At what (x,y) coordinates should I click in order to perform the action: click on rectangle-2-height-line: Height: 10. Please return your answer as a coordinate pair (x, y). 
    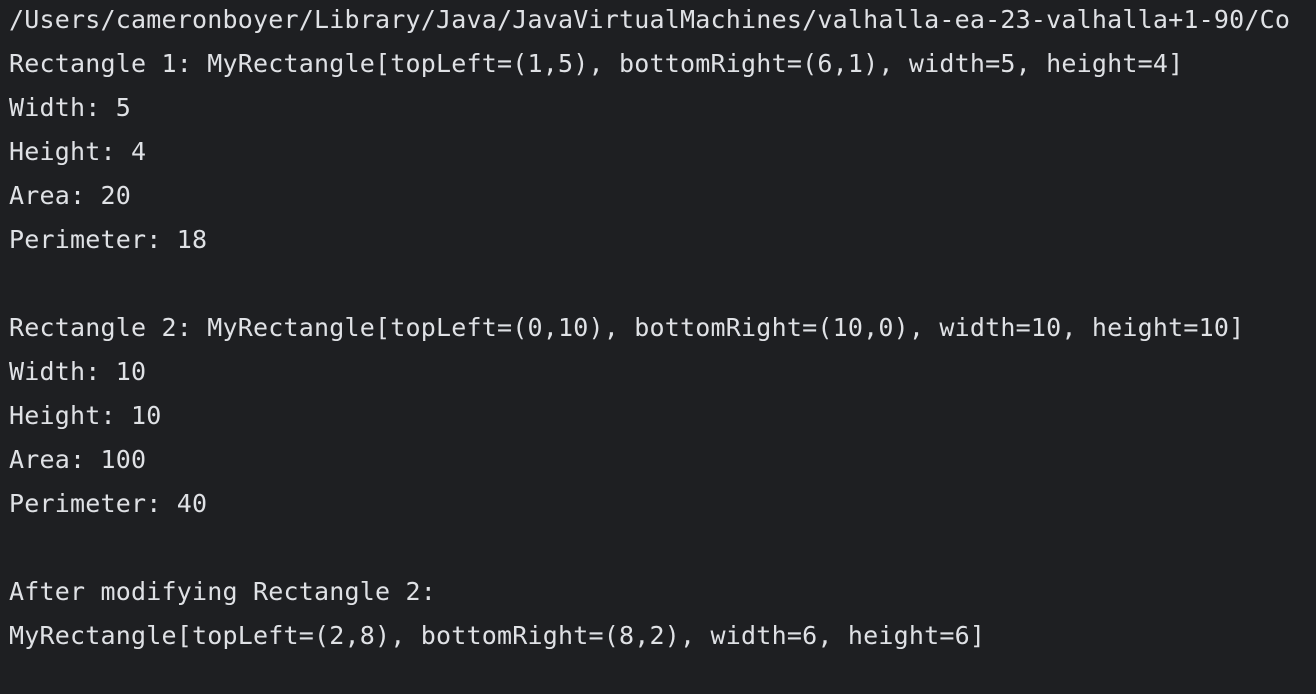
    Looking at the image, I should click on (85, 415).